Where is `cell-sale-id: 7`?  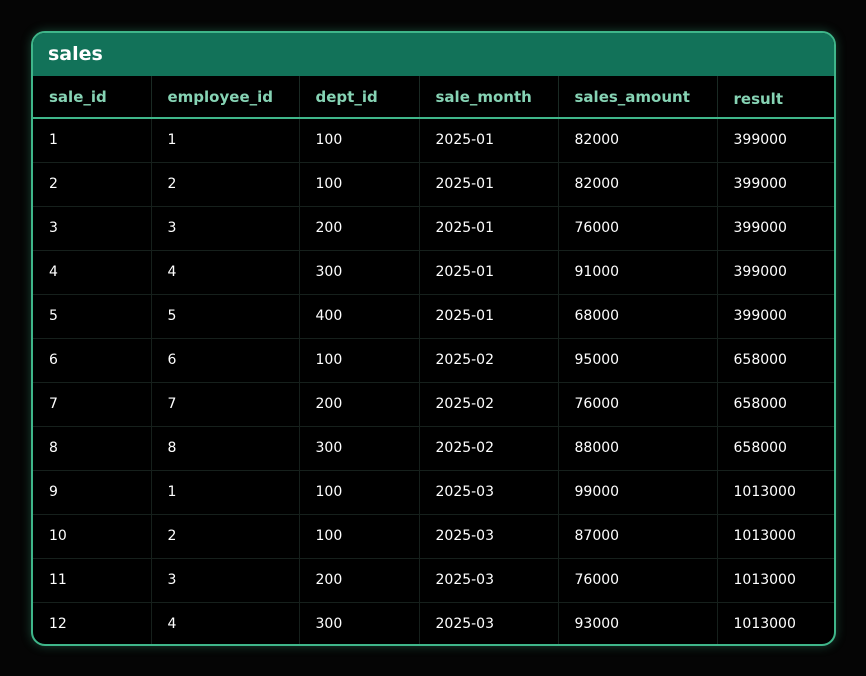 cell-sale-id: 7 is located at coordinates (92, 404).